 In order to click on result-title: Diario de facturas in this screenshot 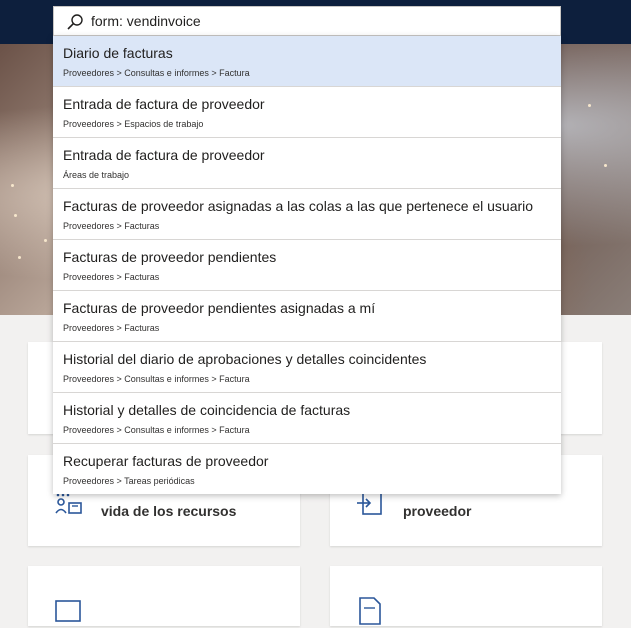, I will do `click(118, 53)`.